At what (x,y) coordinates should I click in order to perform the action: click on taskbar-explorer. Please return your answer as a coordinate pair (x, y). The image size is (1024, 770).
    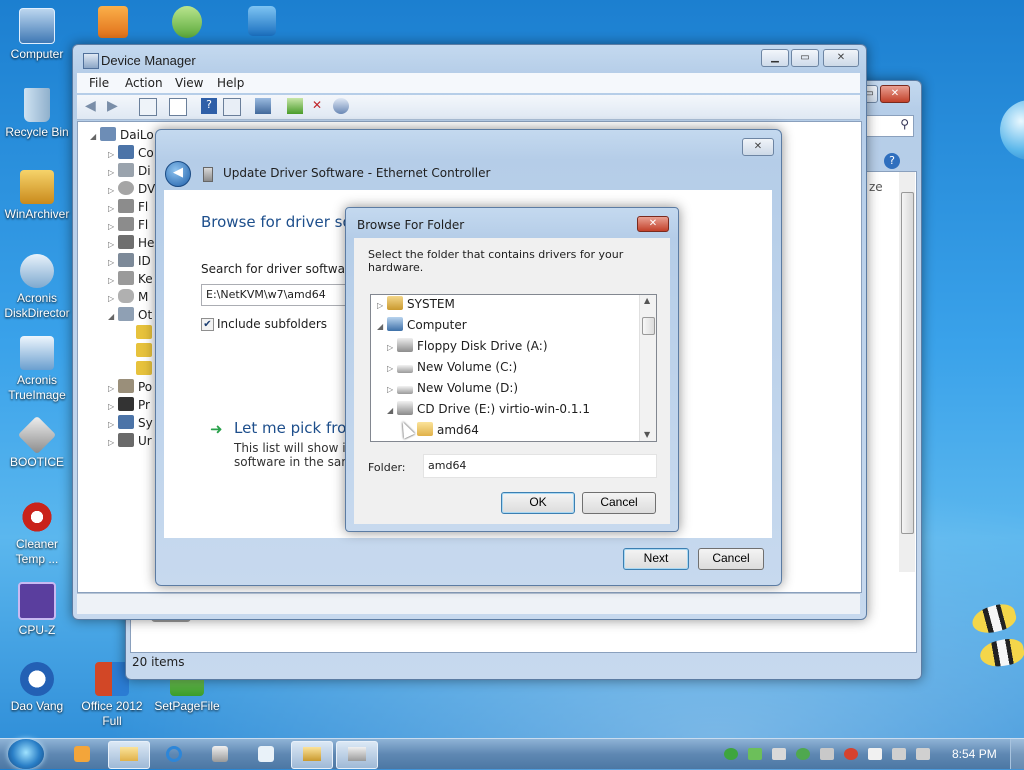
    Looking at the image, I should click on (129, 755).